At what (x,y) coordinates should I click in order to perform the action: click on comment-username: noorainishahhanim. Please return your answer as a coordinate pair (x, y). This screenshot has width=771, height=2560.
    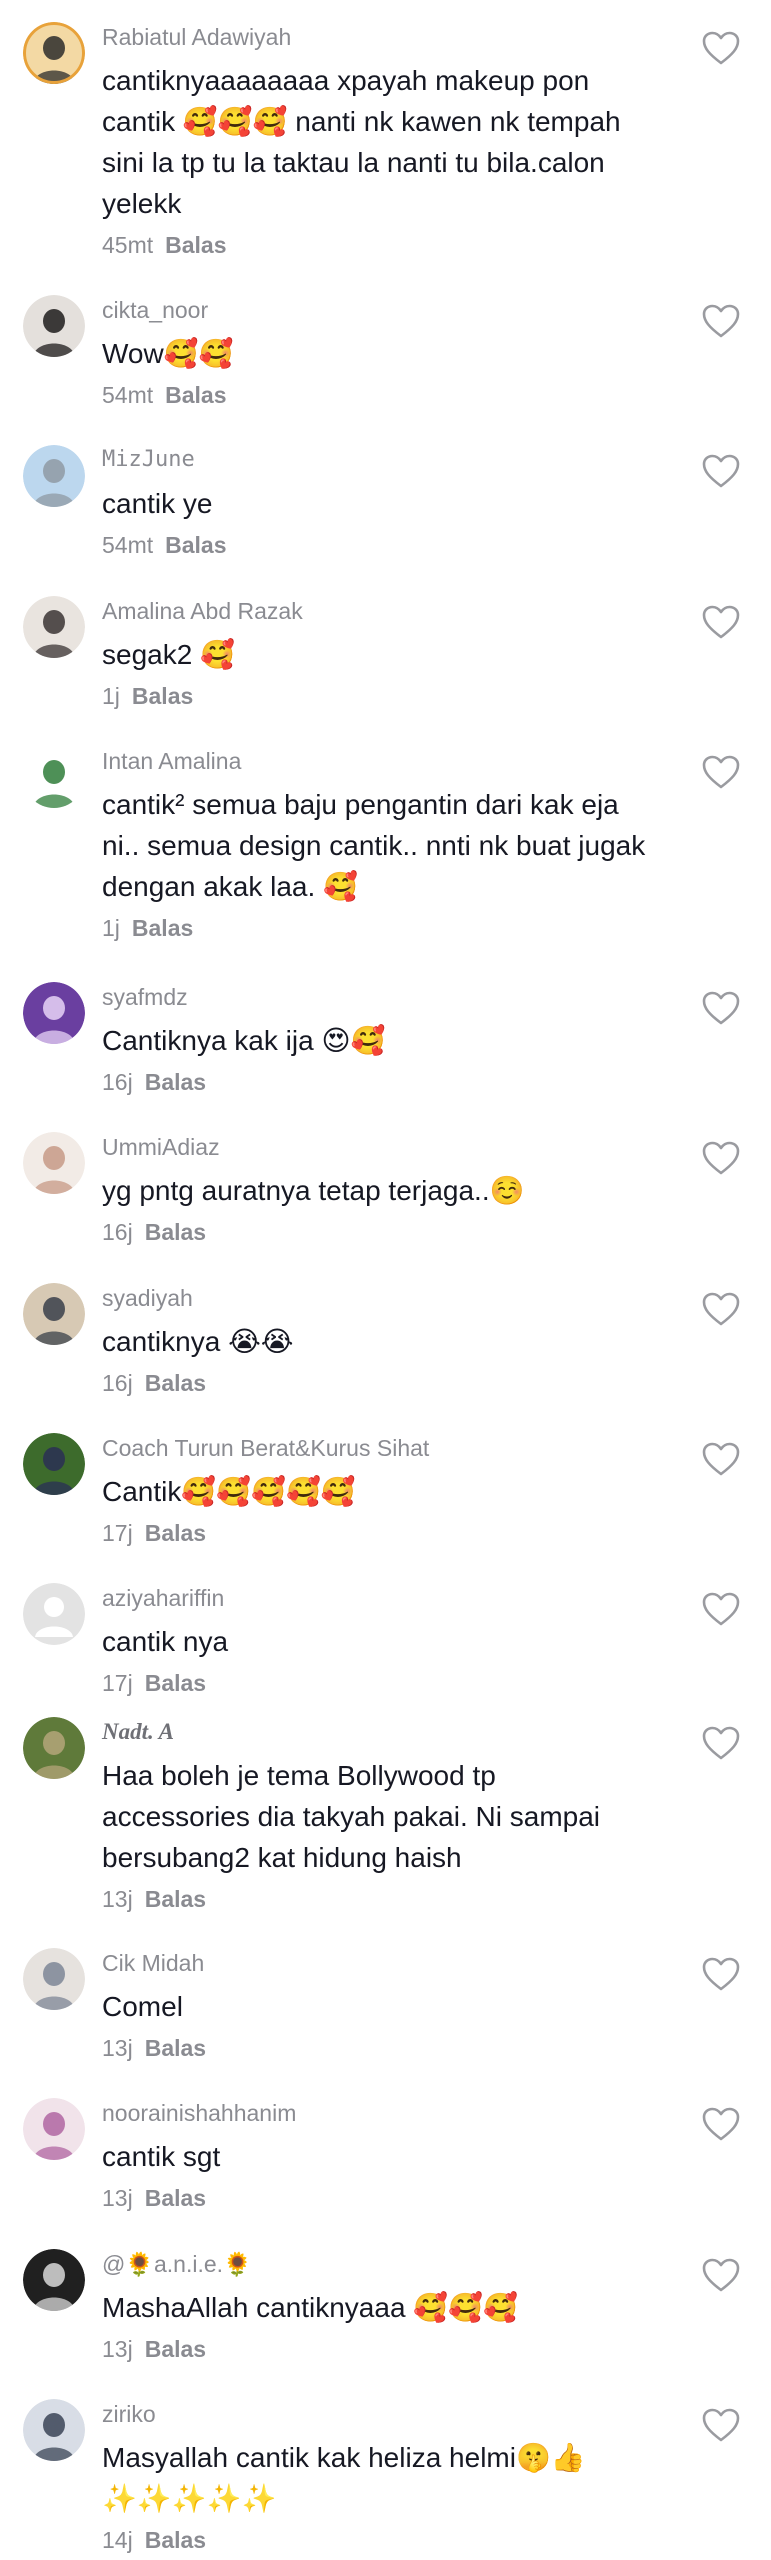
    Looking at the image, I should click on (199, 2113).